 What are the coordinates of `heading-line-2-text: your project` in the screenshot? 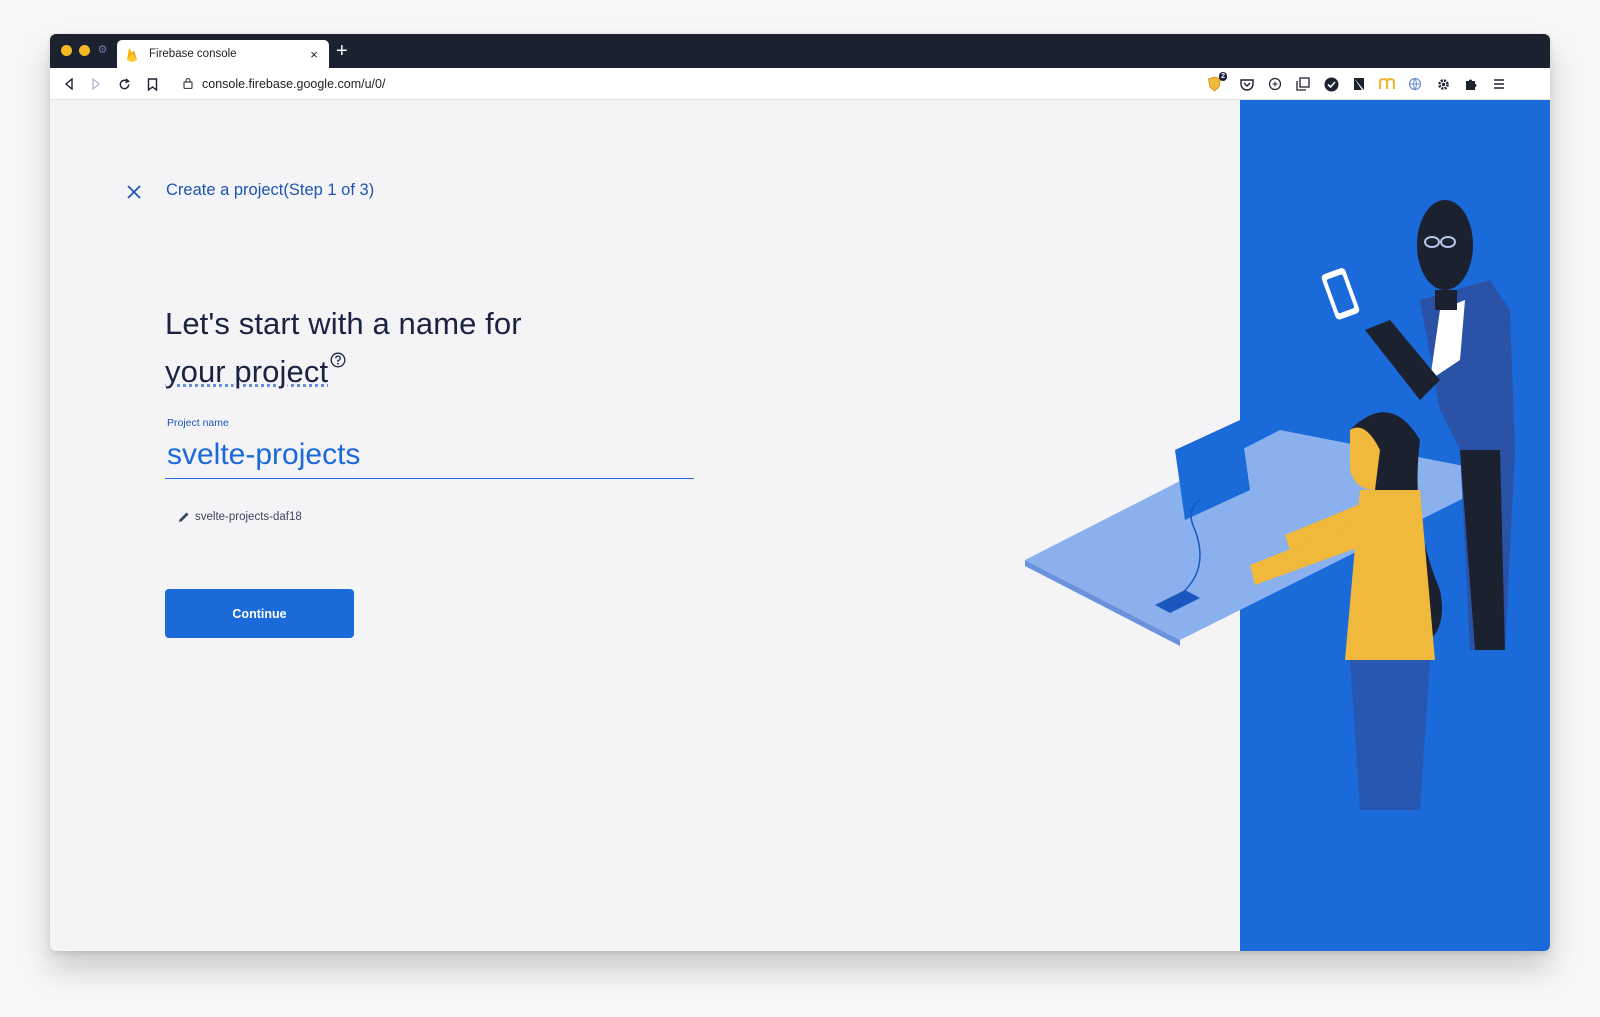 It's located at (247, 371).